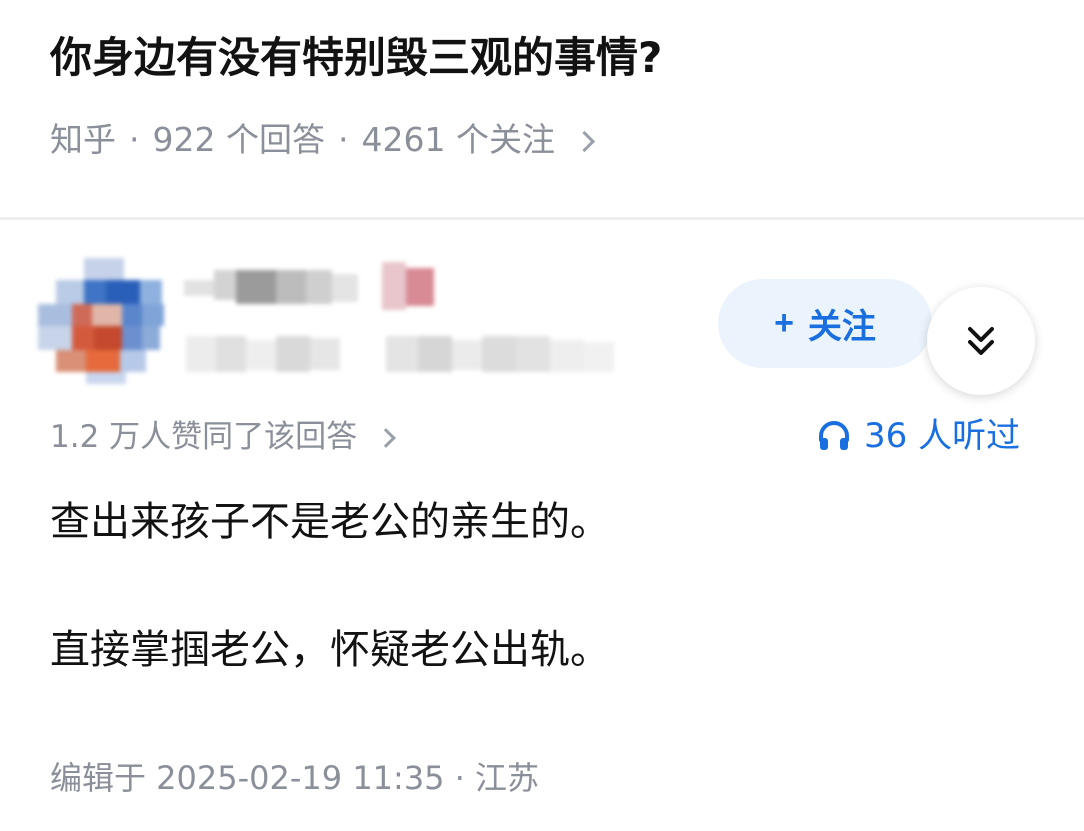  I want to click on question-meta: 知乎 · 922 个回答 · 4261 个关注, so click(323, 140).